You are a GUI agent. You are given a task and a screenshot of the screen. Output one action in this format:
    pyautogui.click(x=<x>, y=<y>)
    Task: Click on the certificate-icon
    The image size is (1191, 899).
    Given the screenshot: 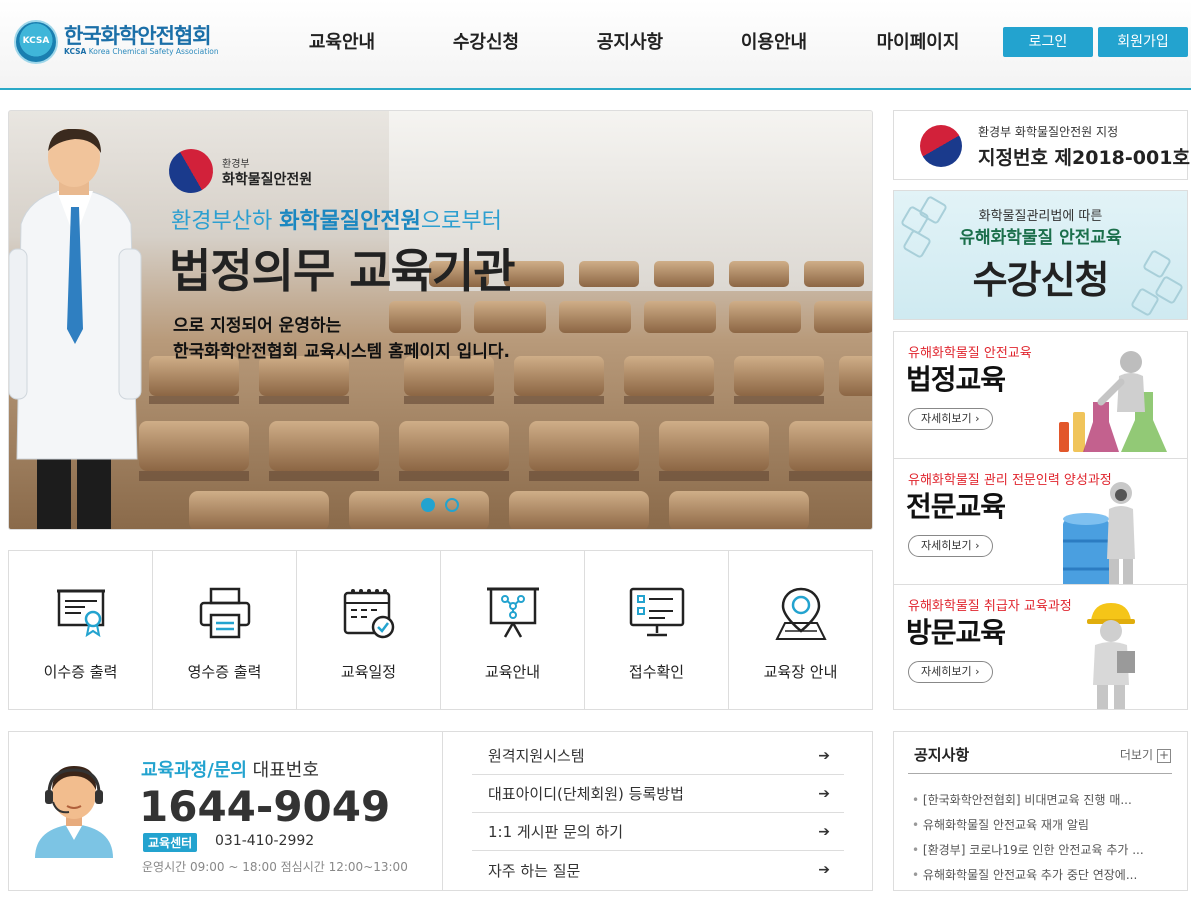 What is the action you would take?
    pyautogui.click(x=80, y=613)
    